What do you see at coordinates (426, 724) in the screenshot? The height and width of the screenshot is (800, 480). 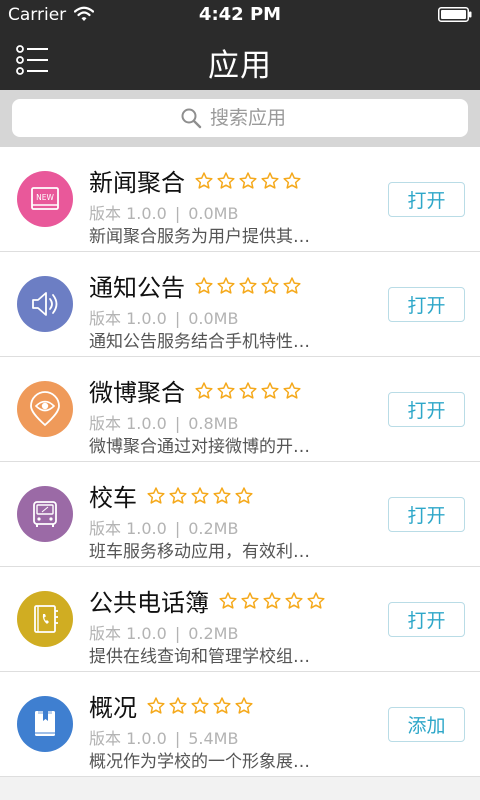 I see `app-action-button: 添加` at bounding box center [426, 724].